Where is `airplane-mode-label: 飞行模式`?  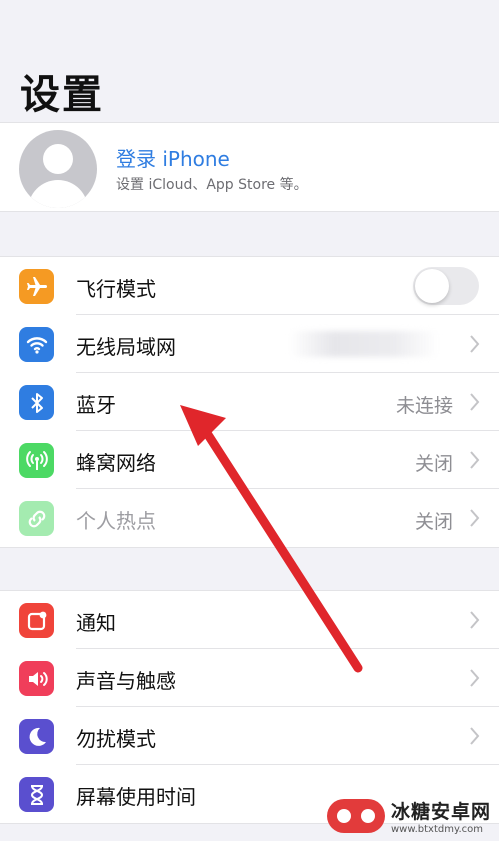 airplane-mode-label: 飞行模式 is located at coordinates (116, 289).